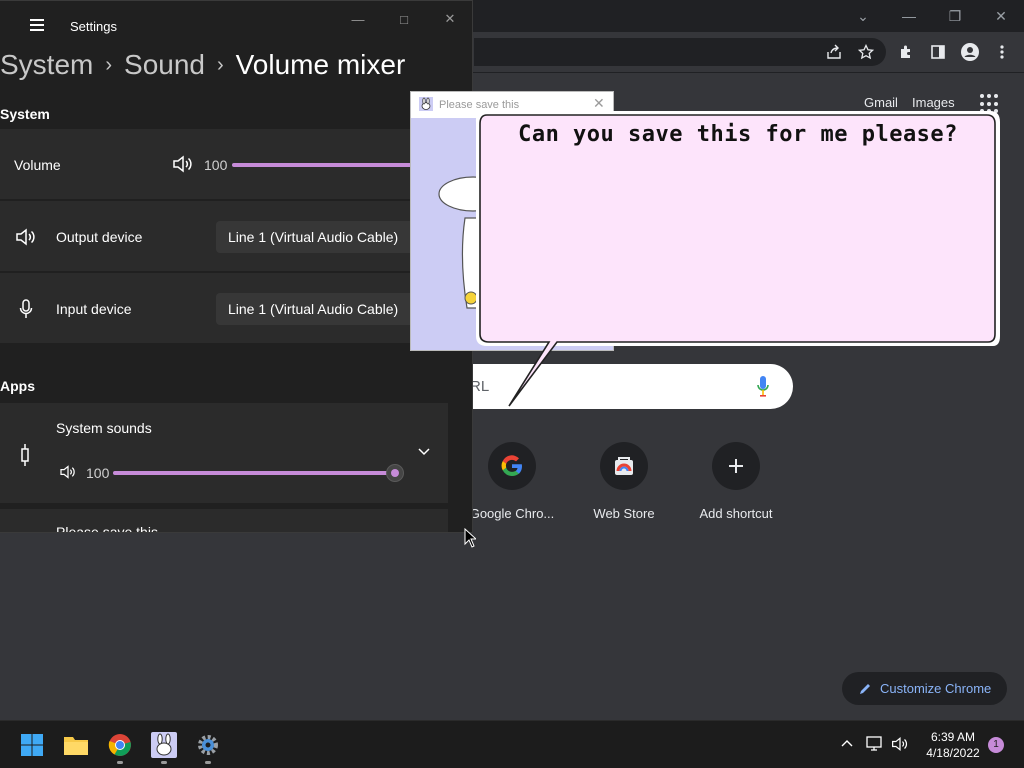 This screenshot has height=768, width=1024. I want to click on section-heading-system: System, so click(25, 114).